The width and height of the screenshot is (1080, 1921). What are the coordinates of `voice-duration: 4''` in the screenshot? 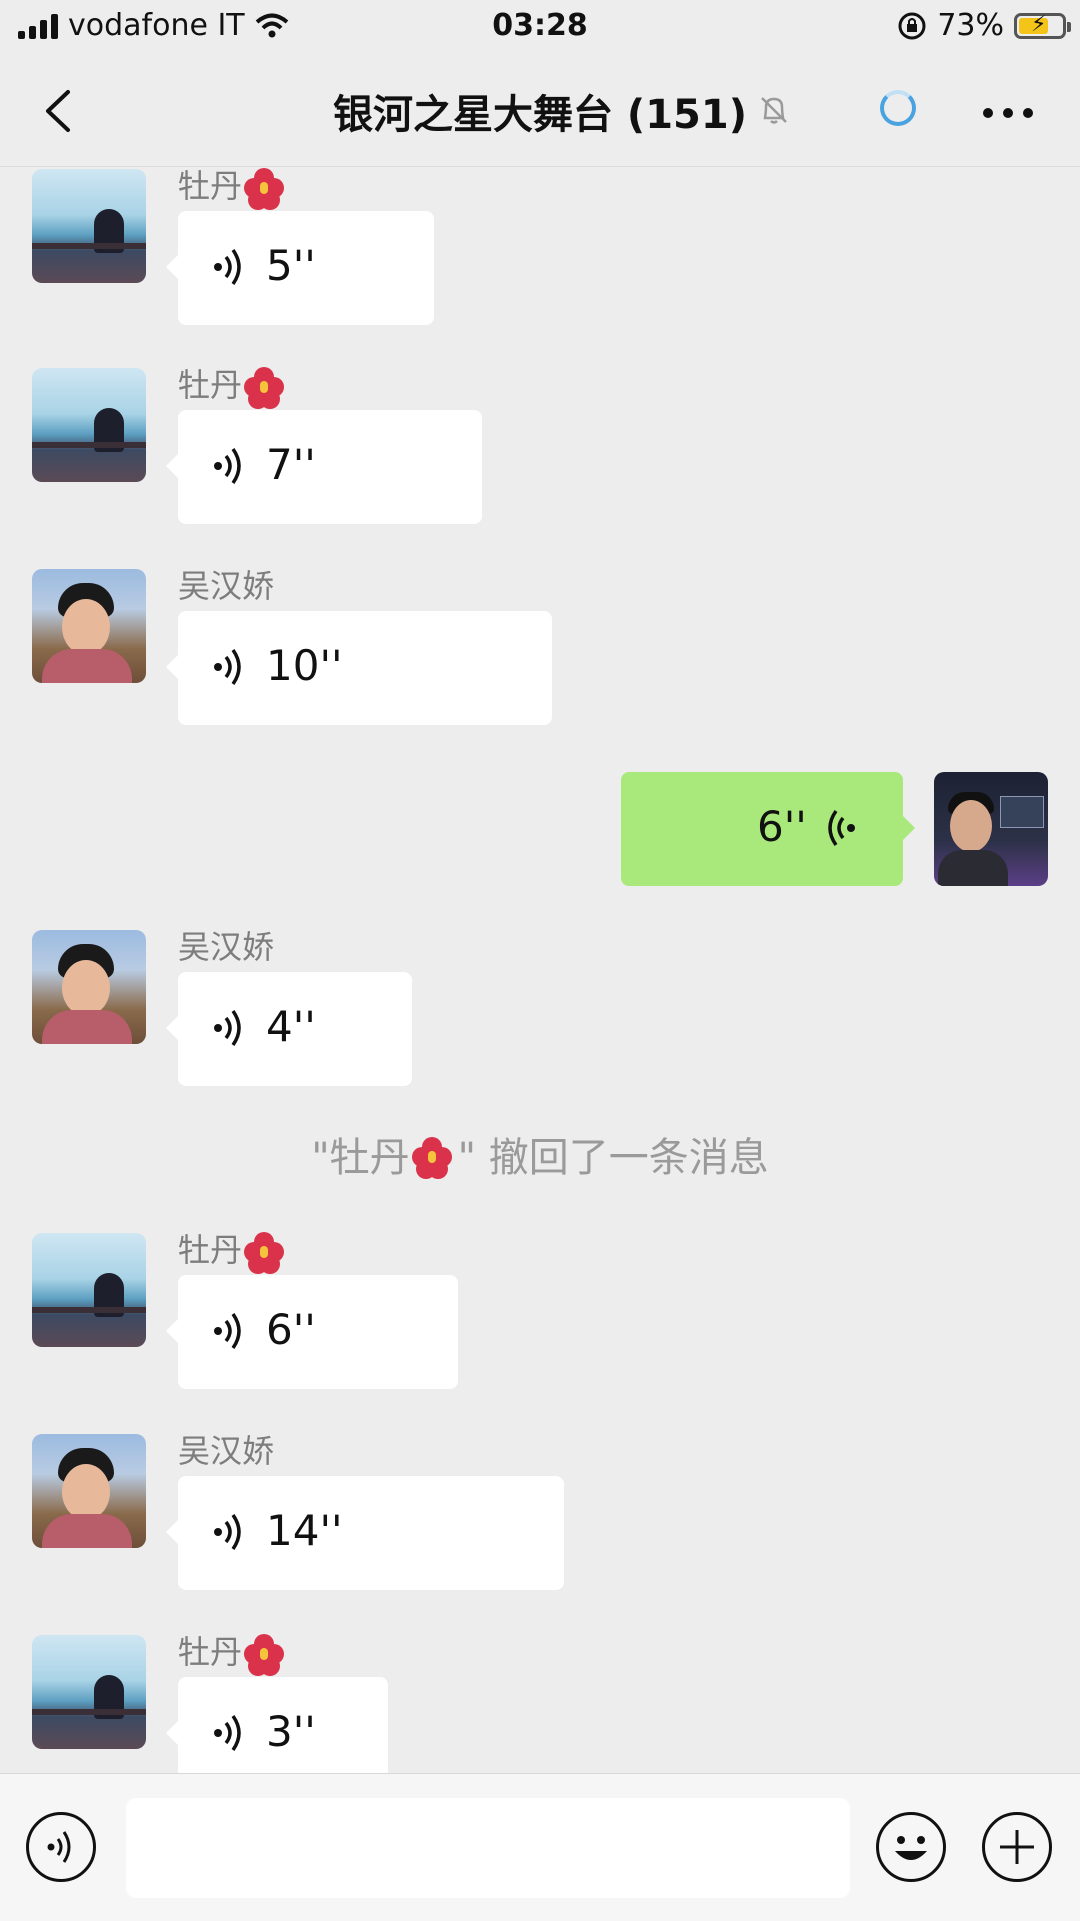 It's located at (291, 1026).